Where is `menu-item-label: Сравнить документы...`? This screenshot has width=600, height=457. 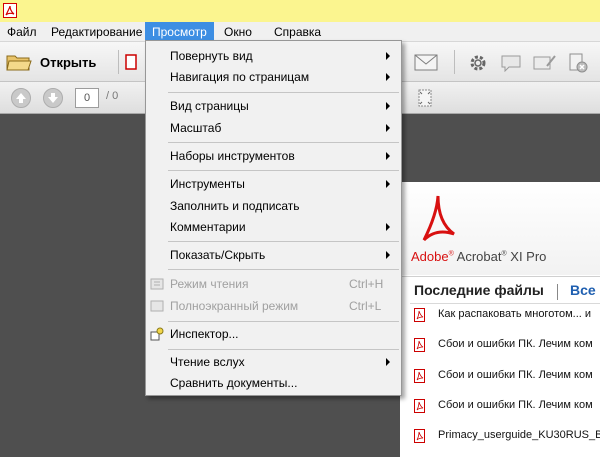
menu-item-label: Сравнить документы... is located at coordinates (234, 383).